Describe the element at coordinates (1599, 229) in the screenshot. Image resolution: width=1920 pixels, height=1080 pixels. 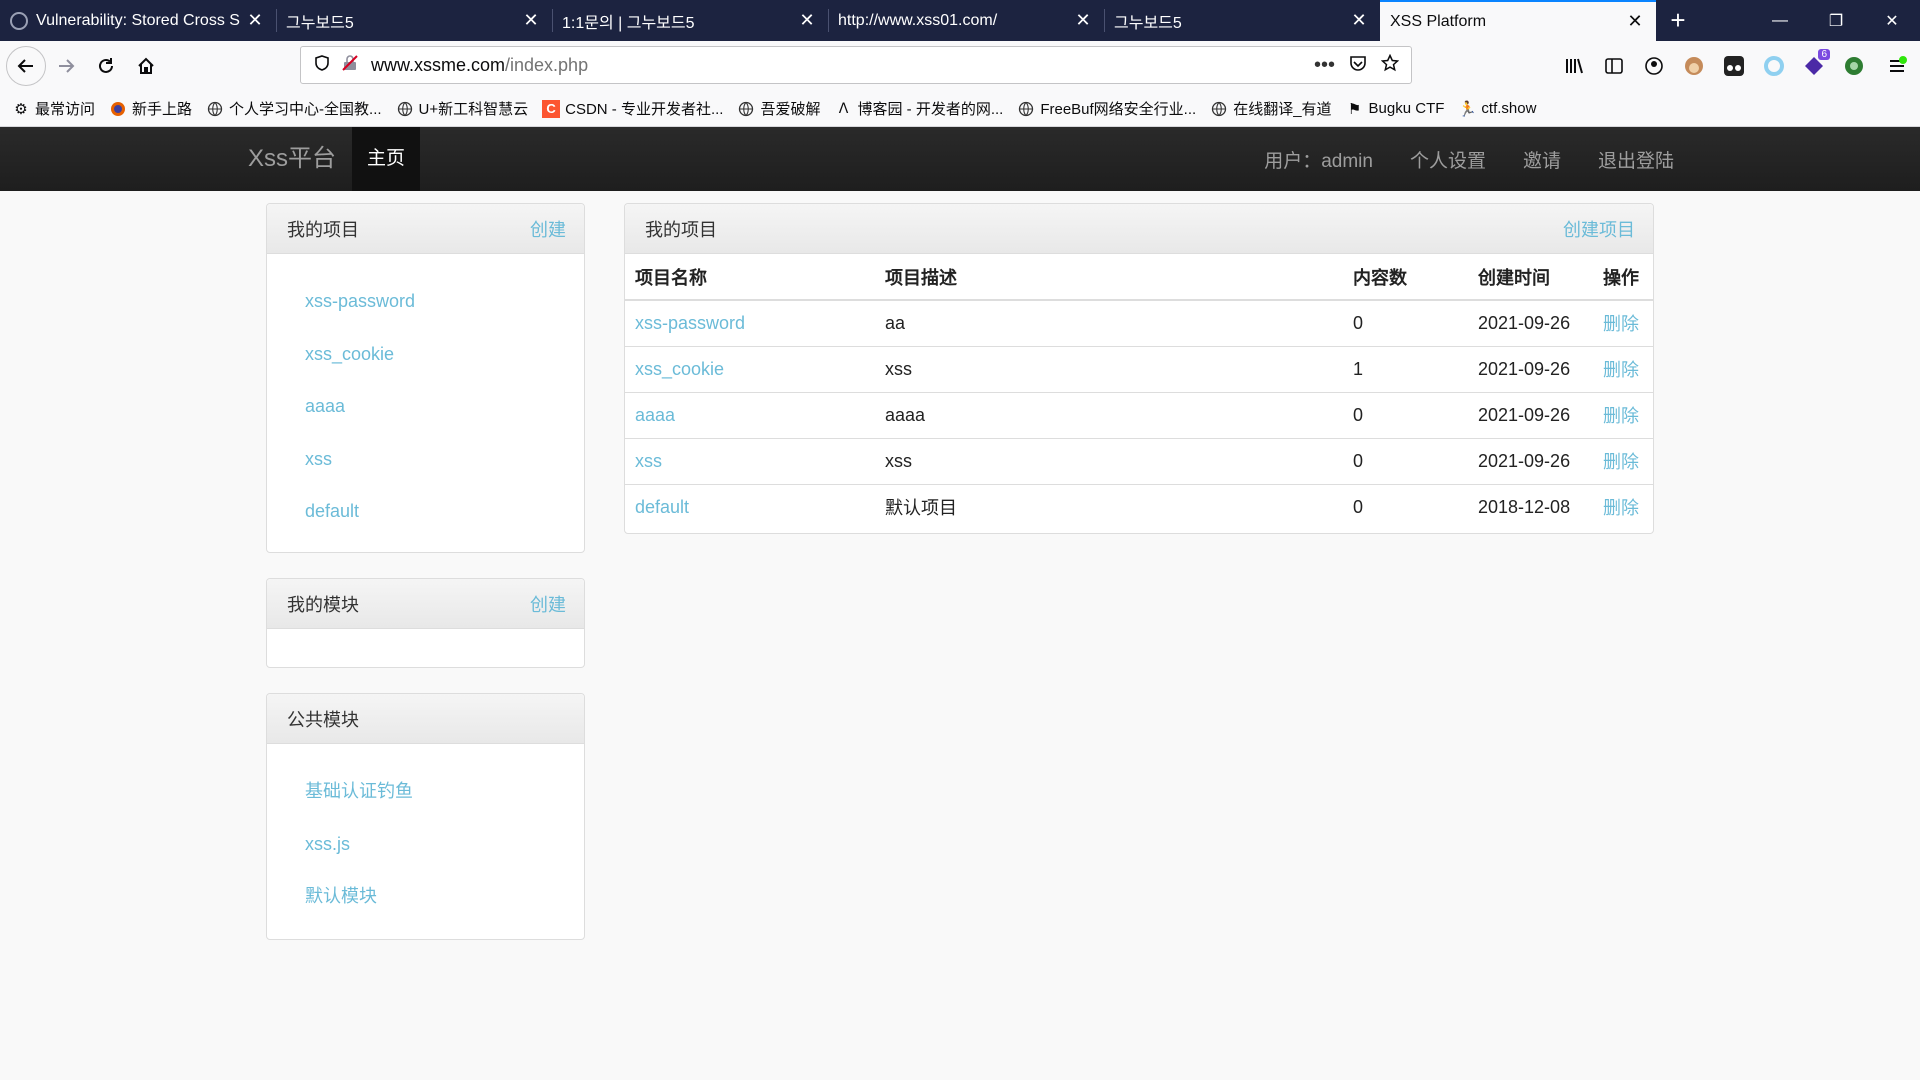
I see `create-project-button: 创建项目` at that location.